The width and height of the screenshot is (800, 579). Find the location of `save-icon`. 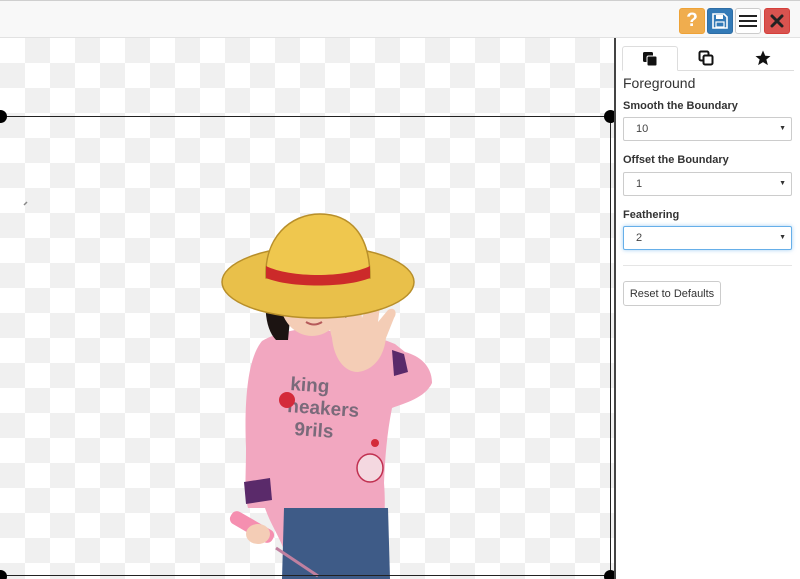

save-icon is located at coordinates (720, 21).